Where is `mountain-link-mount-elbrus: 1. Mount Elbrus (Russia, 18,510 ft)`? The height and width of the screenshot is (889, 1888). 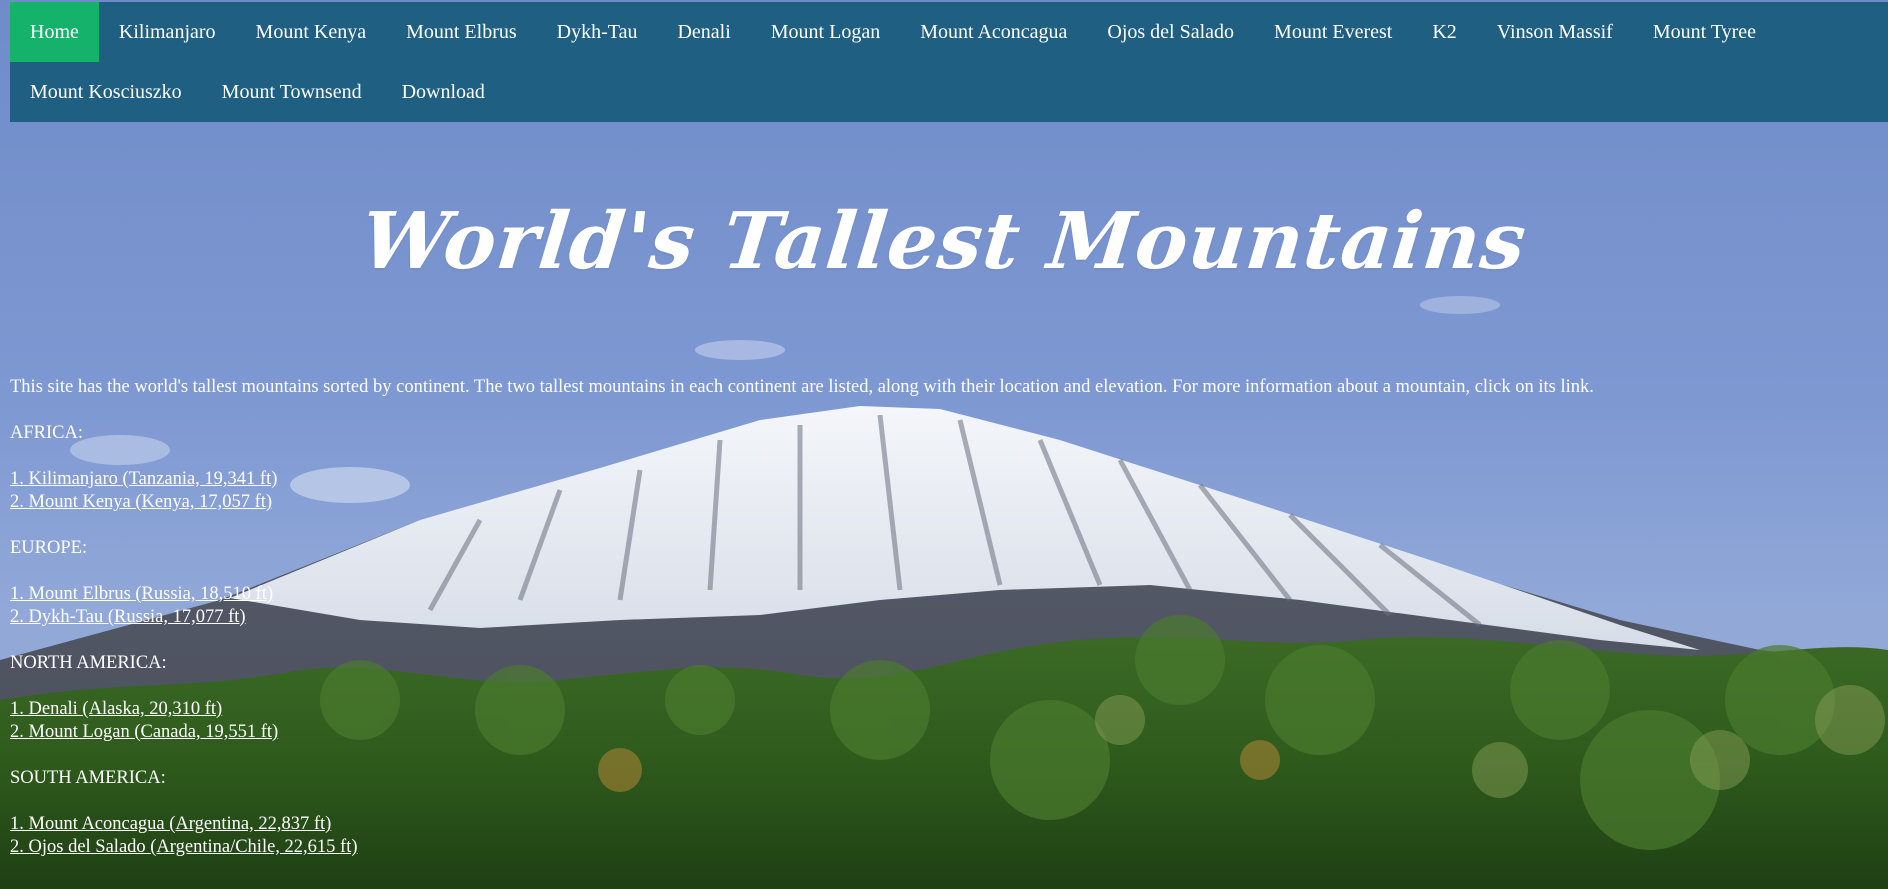
mountain-link-mount-elbrus: 1. Mount Elbrus (Russia, 18,510 ft) is located at coordinates (935, 594).